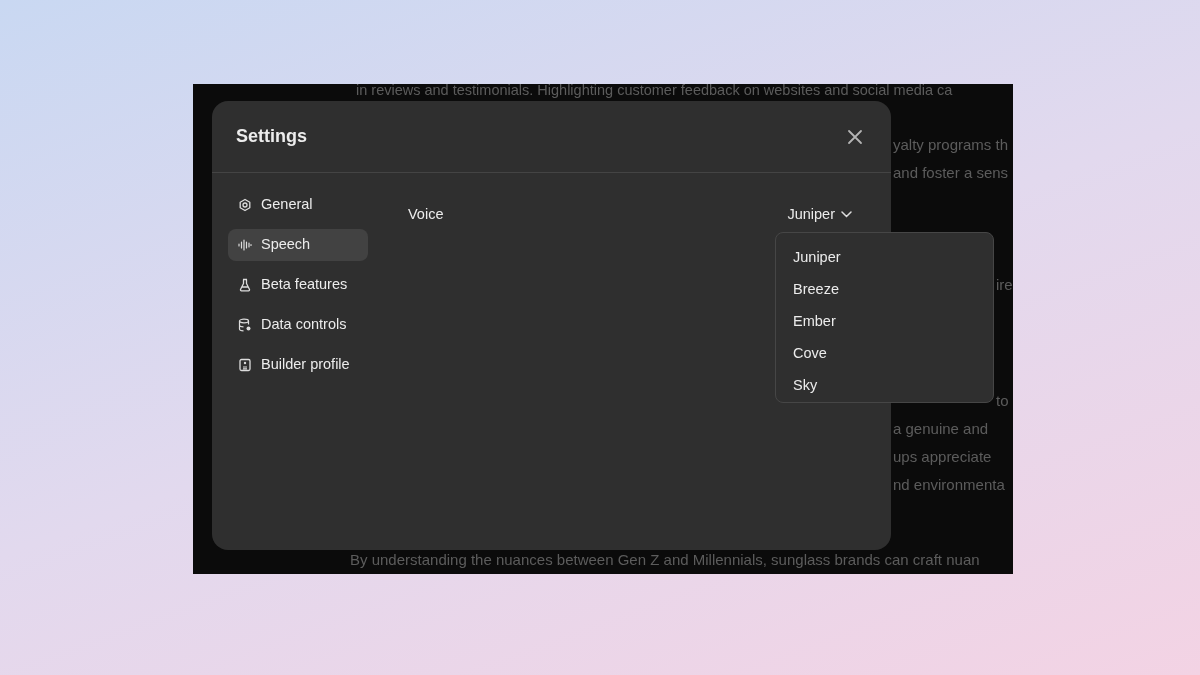 The image size is (1200, 675). Describe the element at coordinates (245, 365) in the screenshot. I see `id-card-icon` at that location.